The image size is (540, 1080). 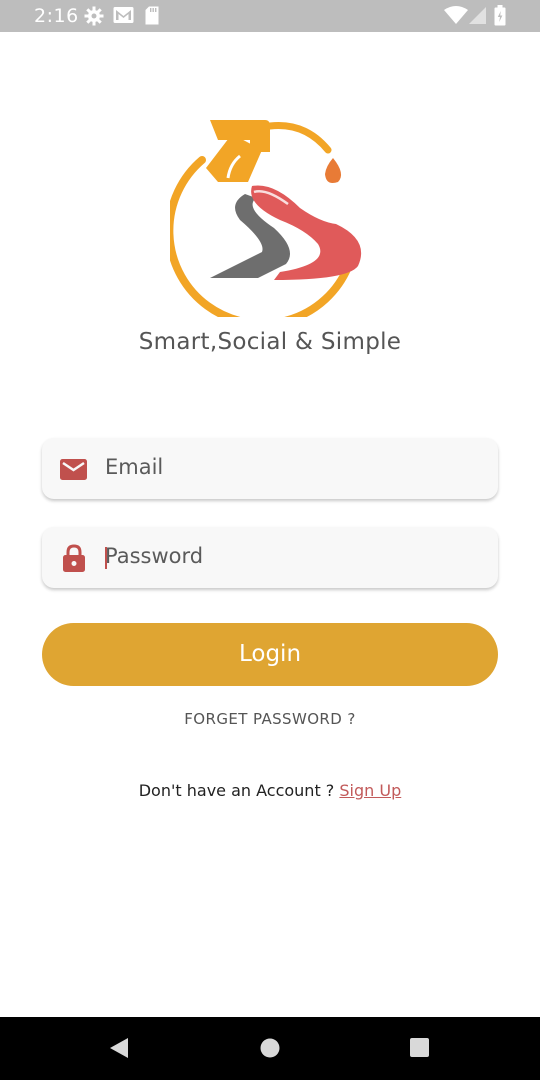 I want to click on lock-icon, so click(x=74, y=560).